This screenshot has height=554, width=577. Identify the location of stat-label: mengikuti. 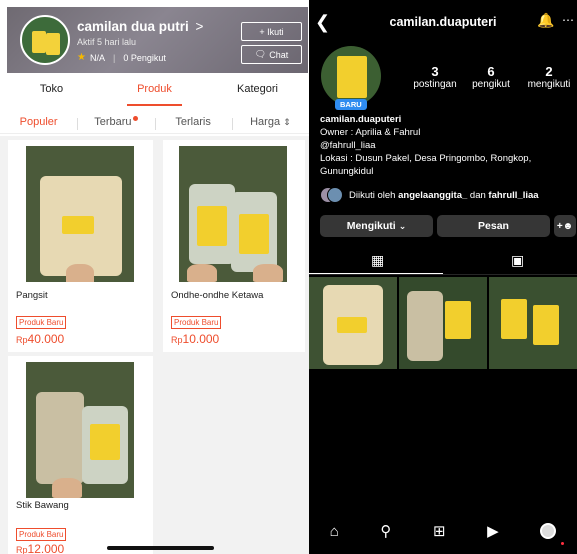
(549, 84).